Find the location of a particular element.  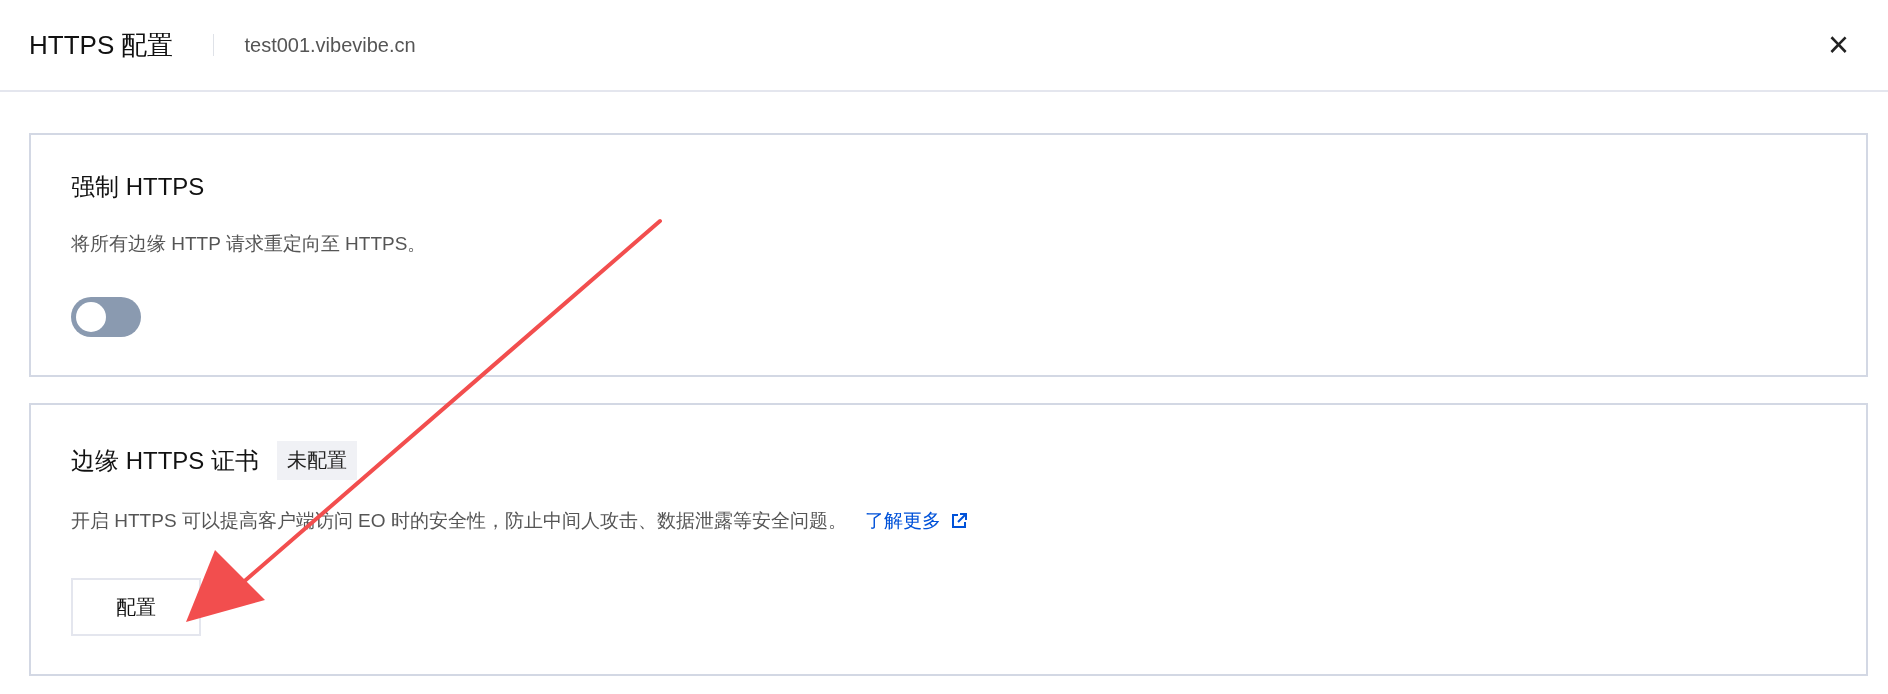

dialog-title: HTTPS 配置 is located at coordinates (101, 45).